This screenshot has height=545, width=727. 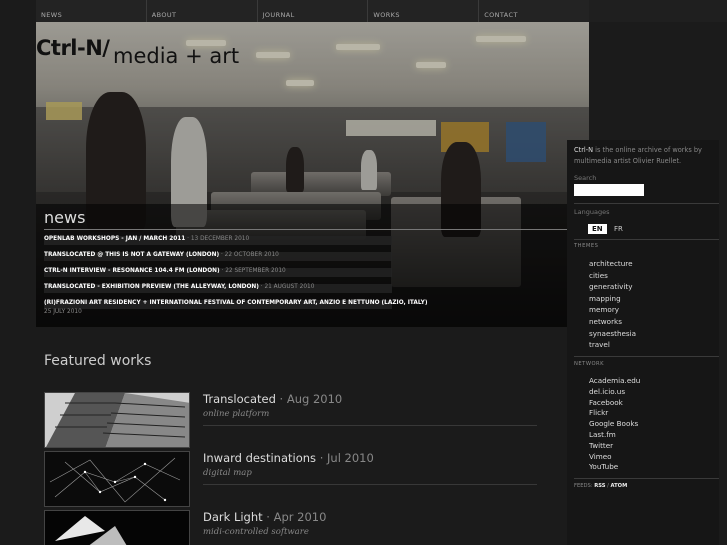 What do you see at coordinates (614, 467) in the screenshot?
I see `network-link: YouTube` at bounding box center [614, 467].